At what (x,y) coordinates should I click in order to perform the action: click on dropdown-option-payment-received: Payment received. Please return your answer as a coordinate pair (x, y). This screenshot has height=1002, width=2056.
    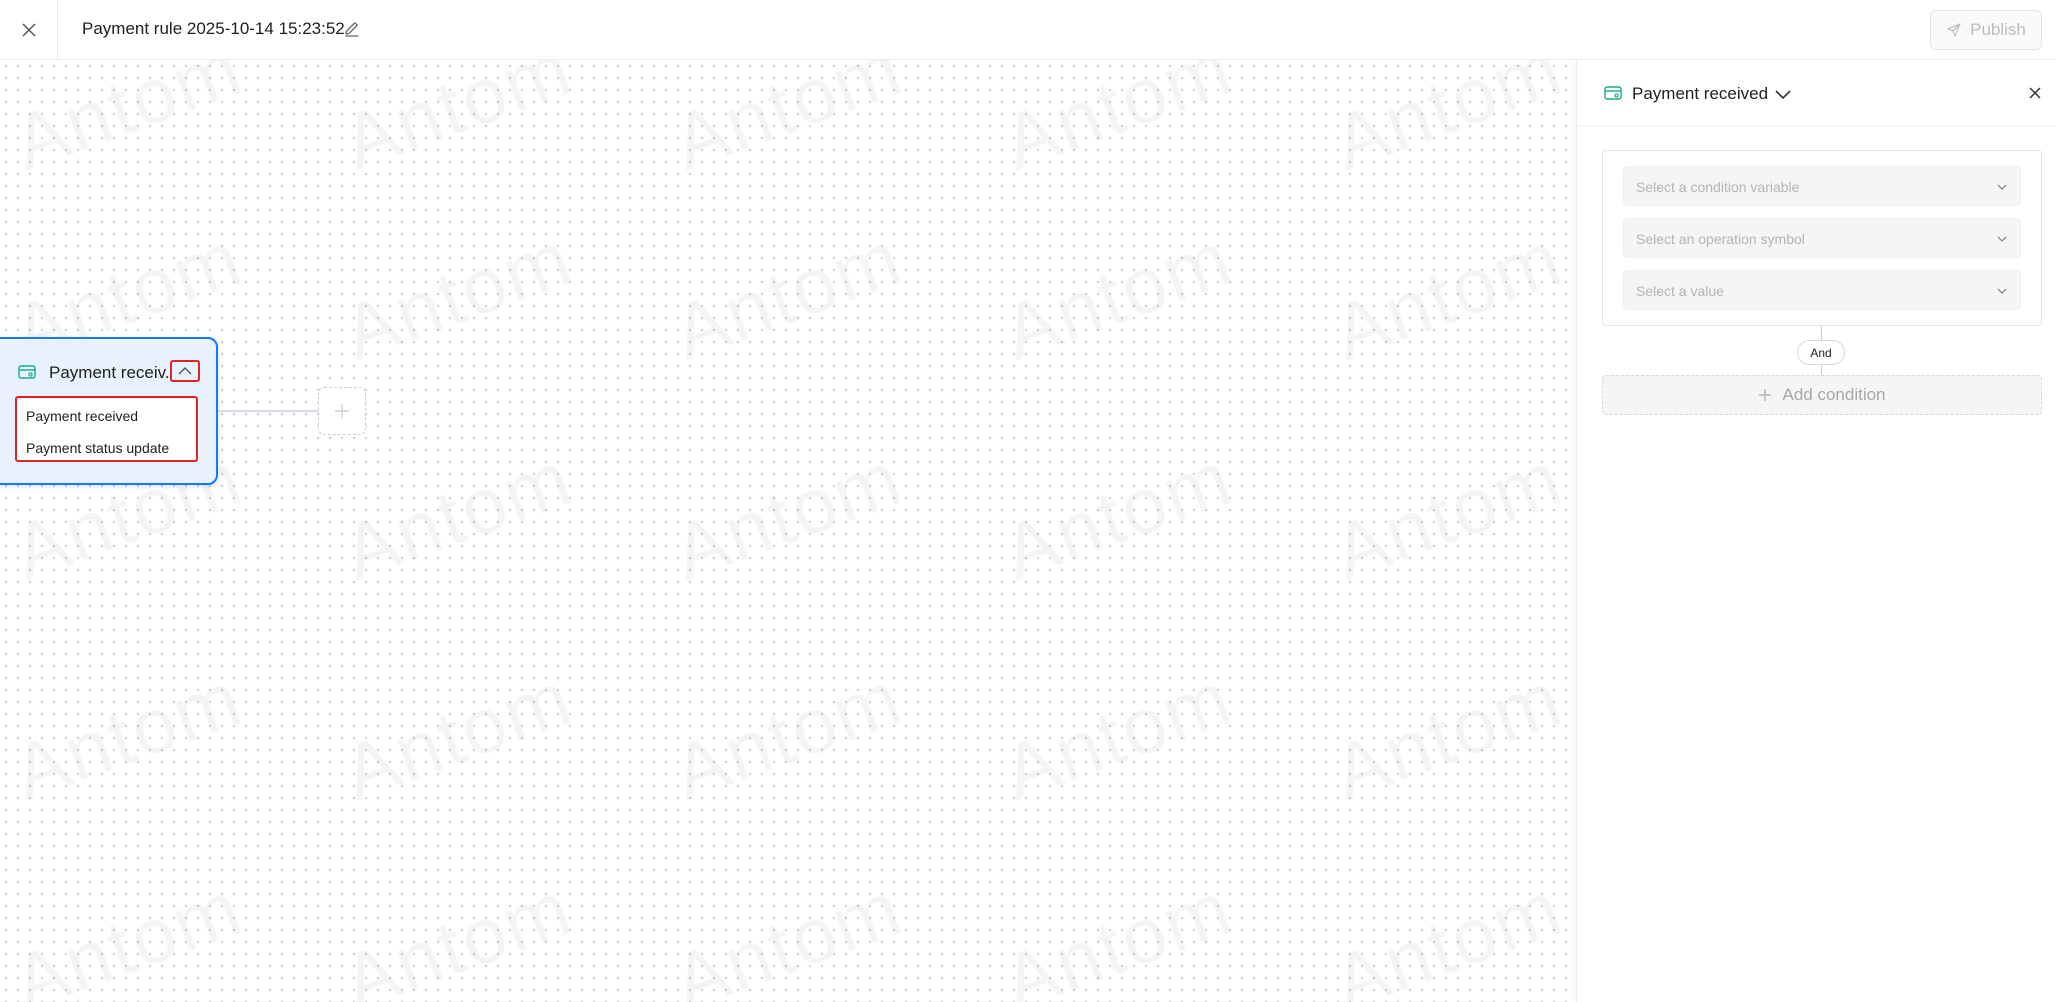
    Looking at the image, I should click on (82, 416).